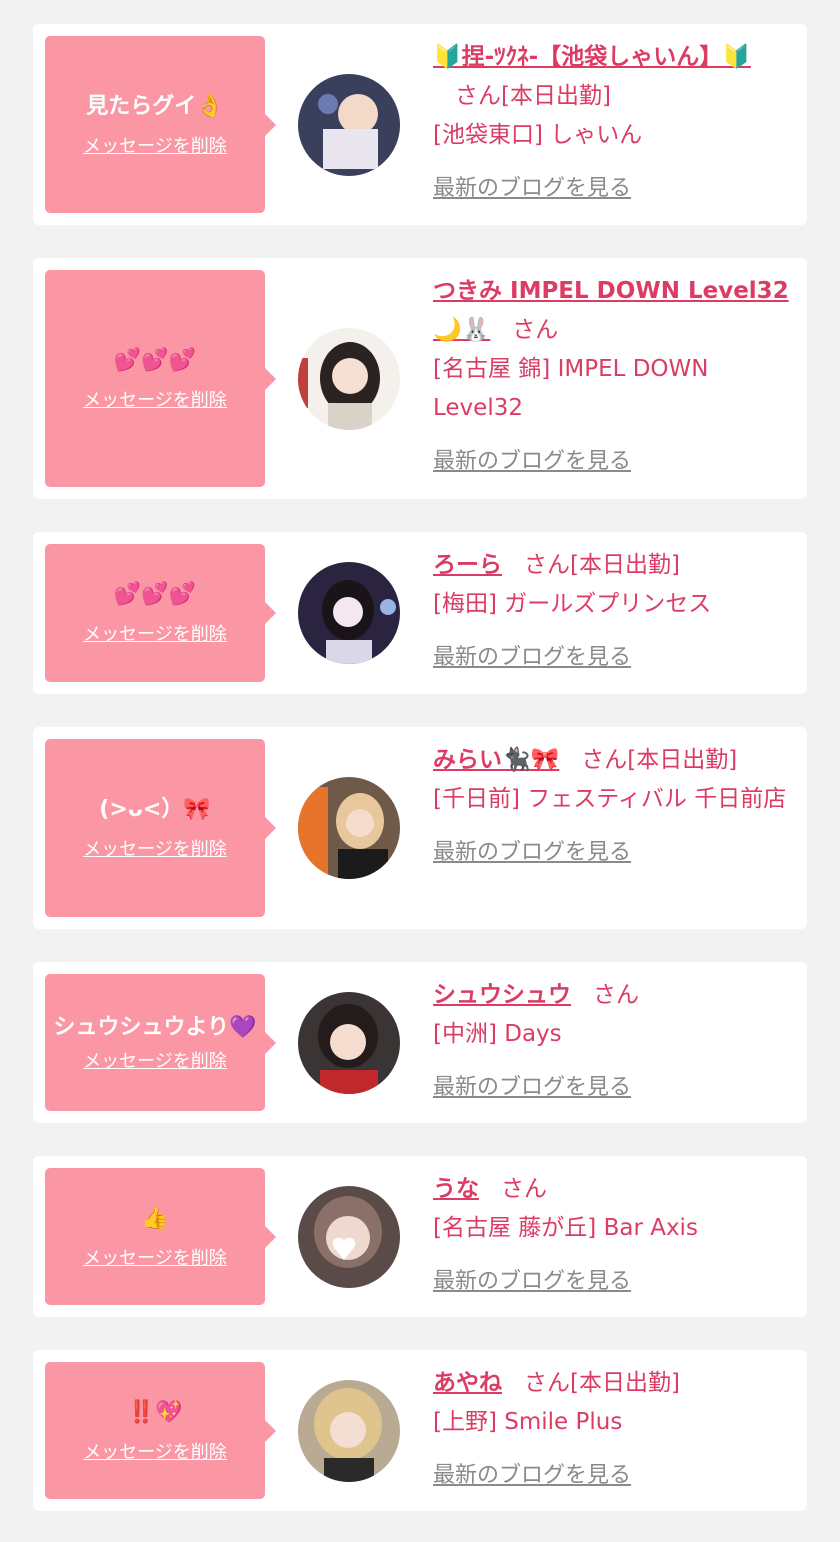 This screenshot has width=840, height=1542. I want to click on message-text: 見たらグイ👌, so click(155, 106).